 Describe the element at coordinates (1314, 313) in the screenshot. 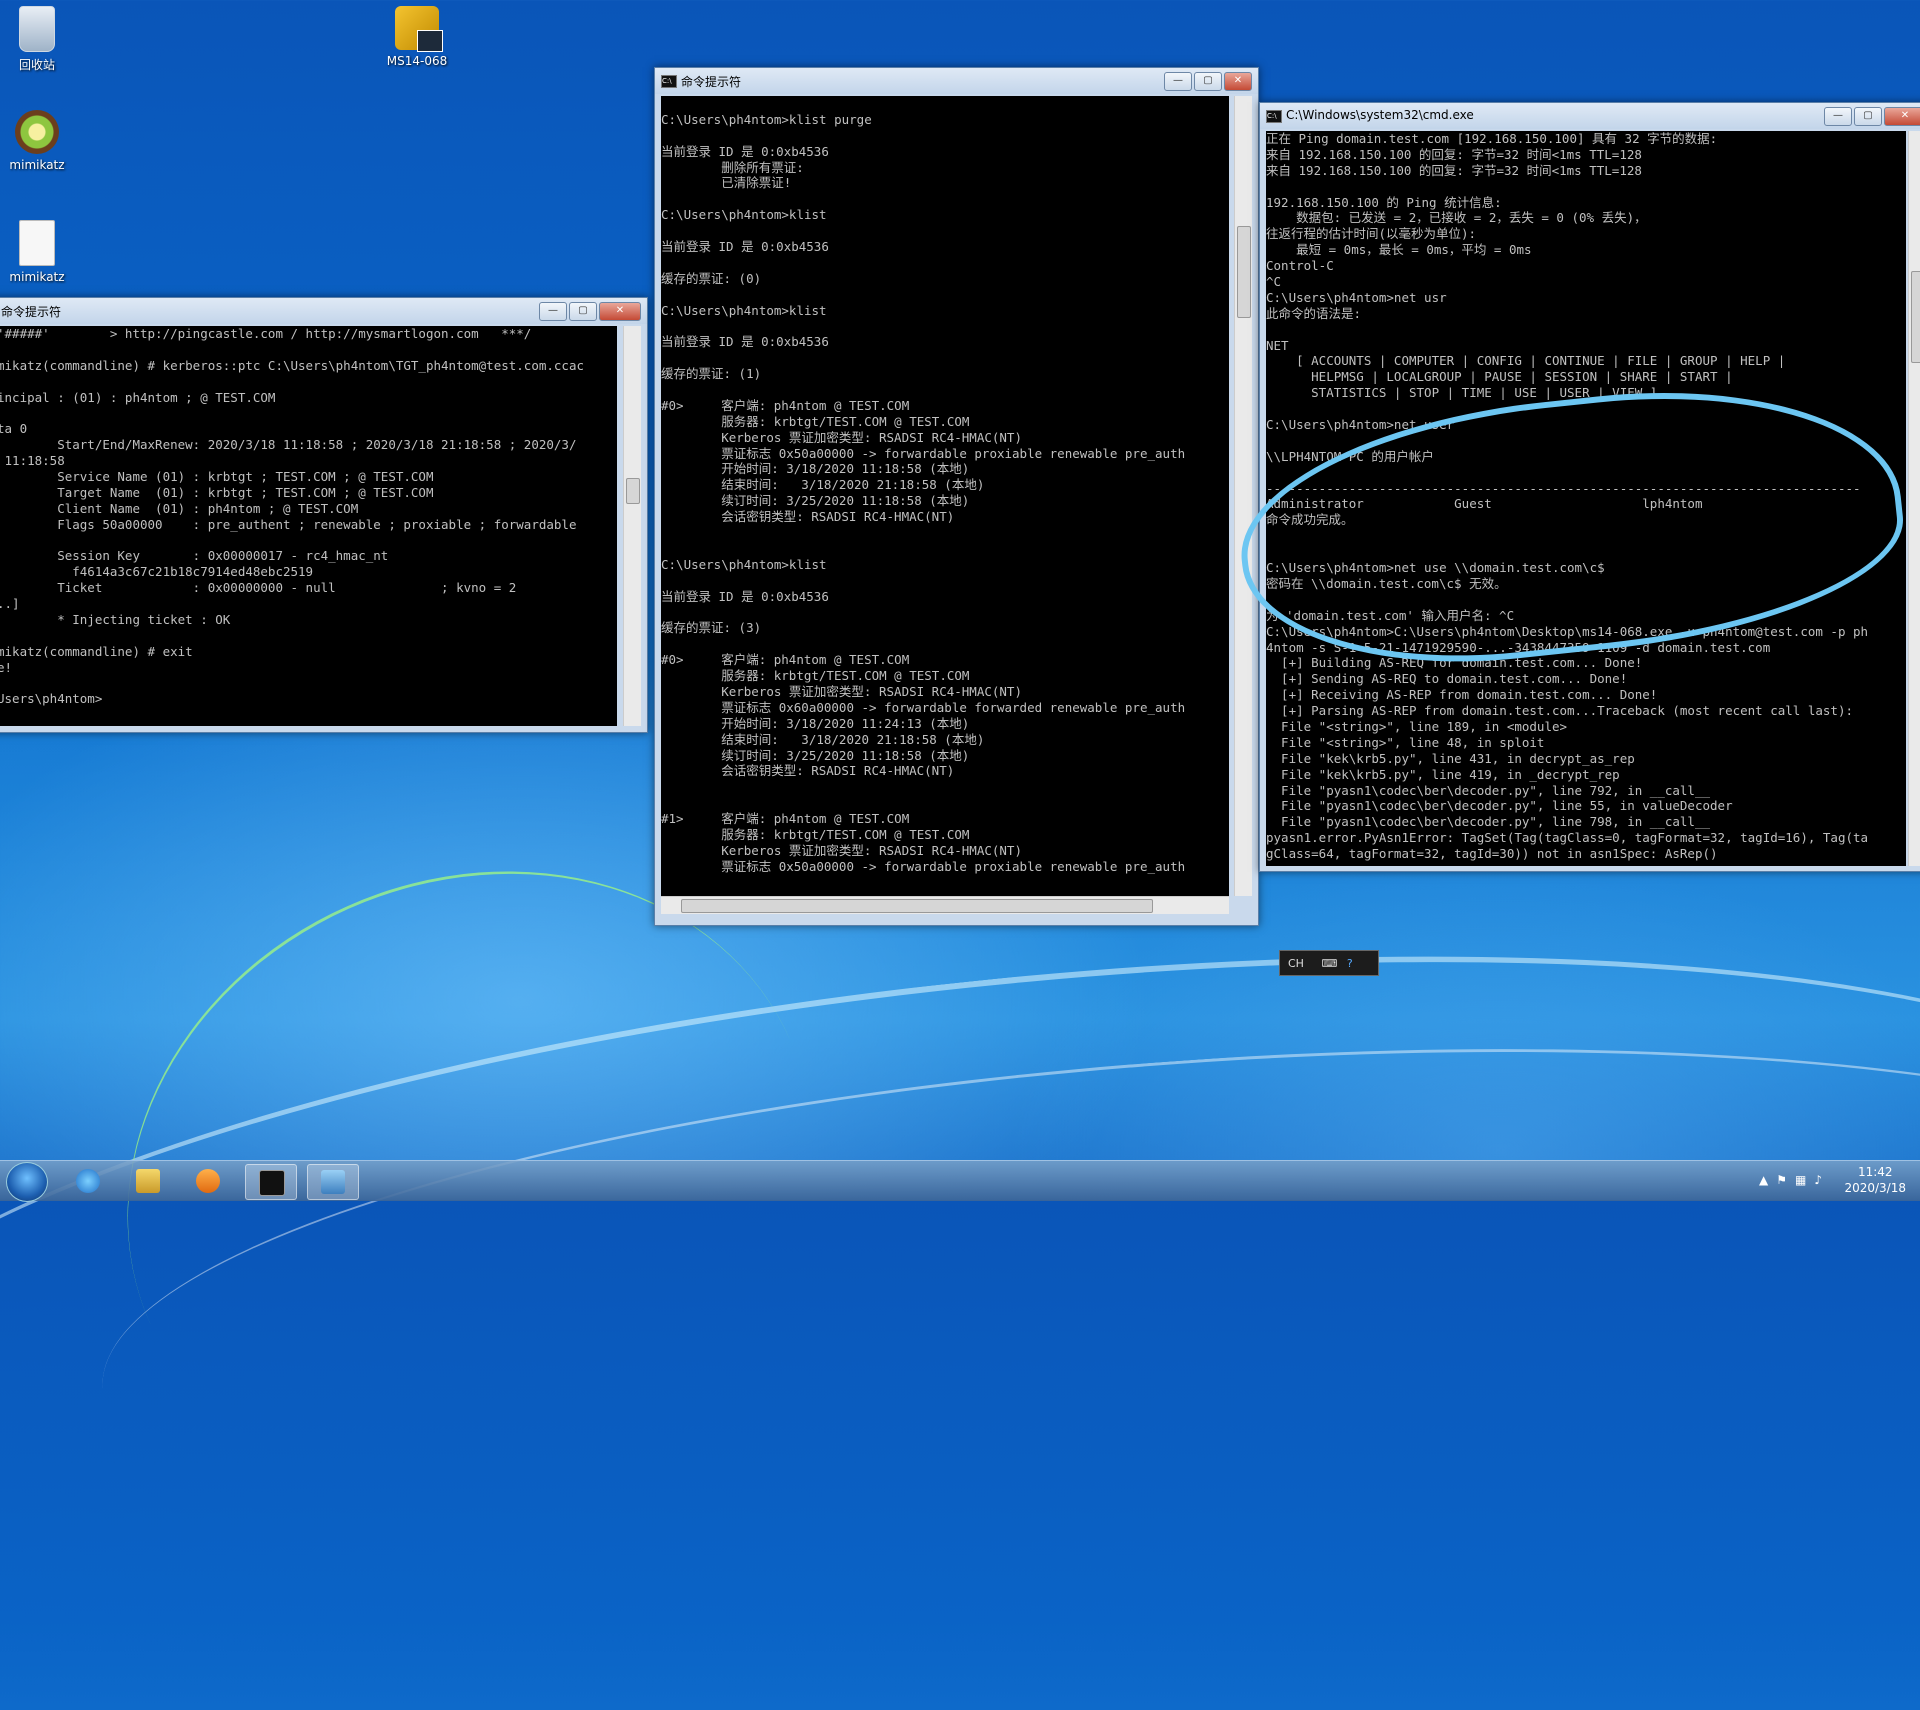

I see `console-line: 此命令的语法是:` at that location.